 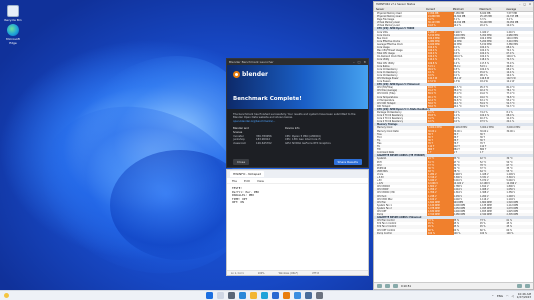 I want to click on volume-icon: ◁, so click(x=513, y=296).